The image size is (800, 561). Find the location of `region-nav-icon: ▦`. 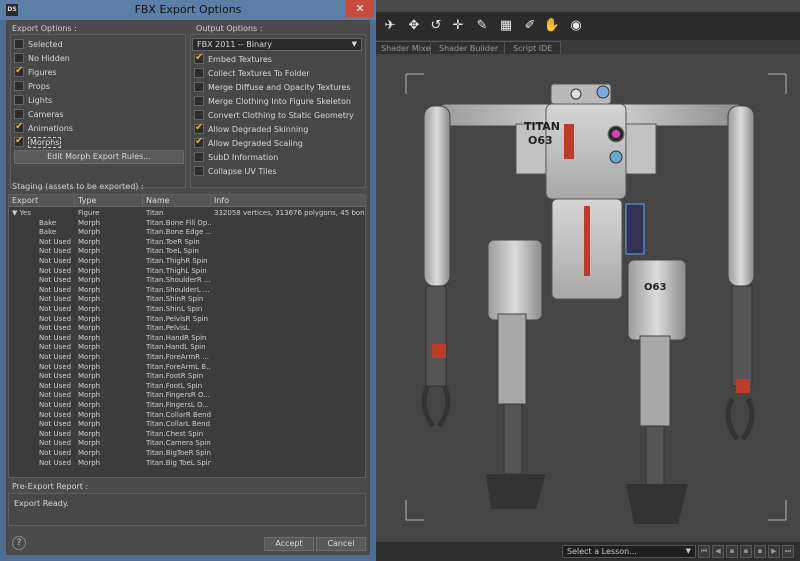

region-nav-icon: ▦ is located at coordinates (506, 26).